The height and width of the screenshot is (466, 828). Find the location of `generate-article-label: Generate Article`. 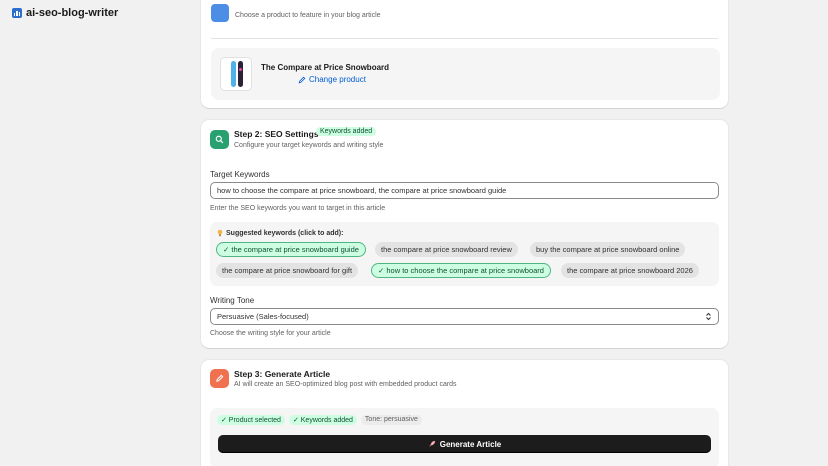

generate-article-label: Generate Article is located at coordinates (470, 444).